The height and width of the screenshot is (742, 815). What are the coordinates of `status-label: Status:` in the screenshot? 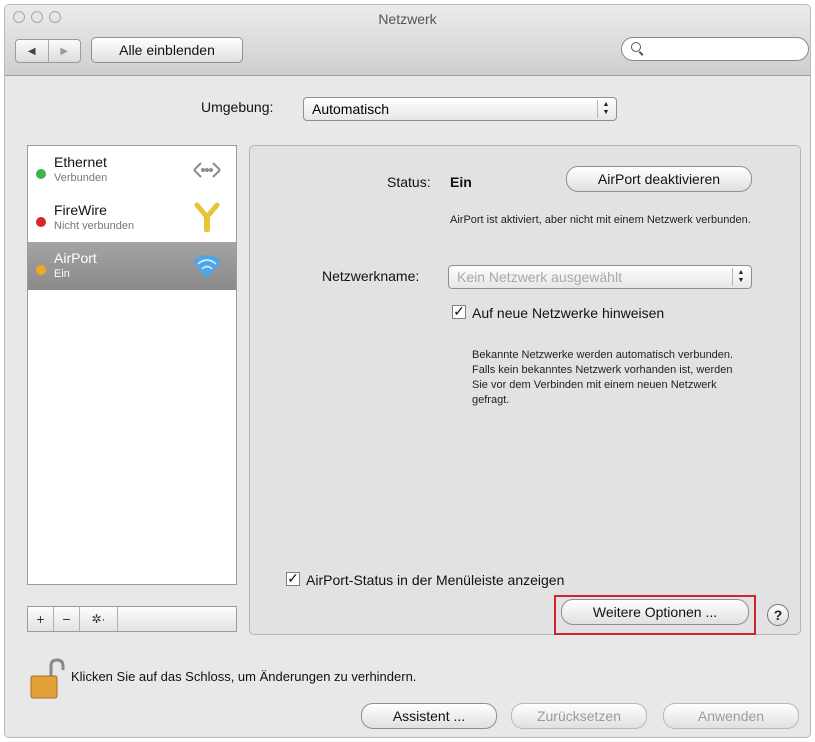 It's located at (409, 182).